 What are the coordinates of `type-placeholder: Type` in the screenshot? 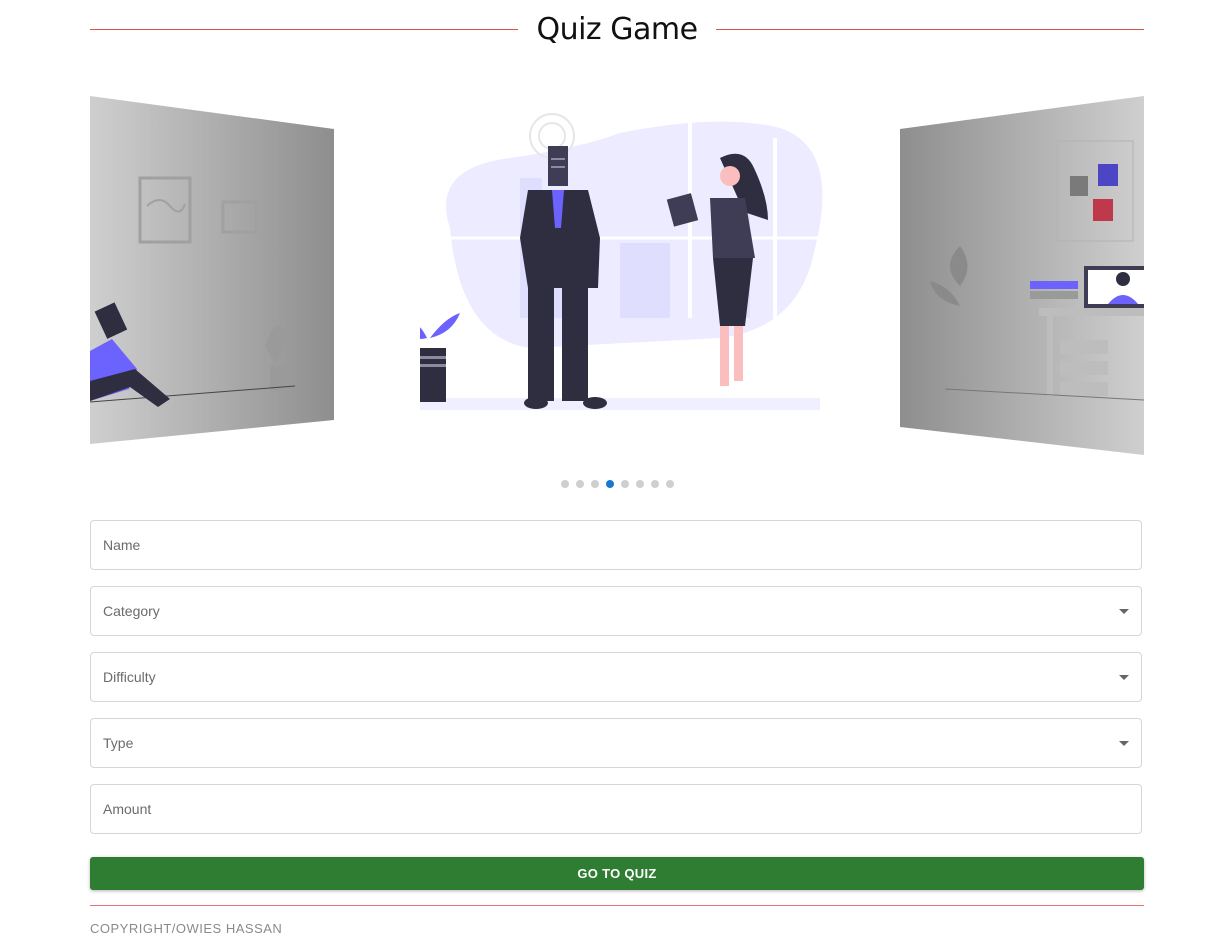 It's located at (118, 743).